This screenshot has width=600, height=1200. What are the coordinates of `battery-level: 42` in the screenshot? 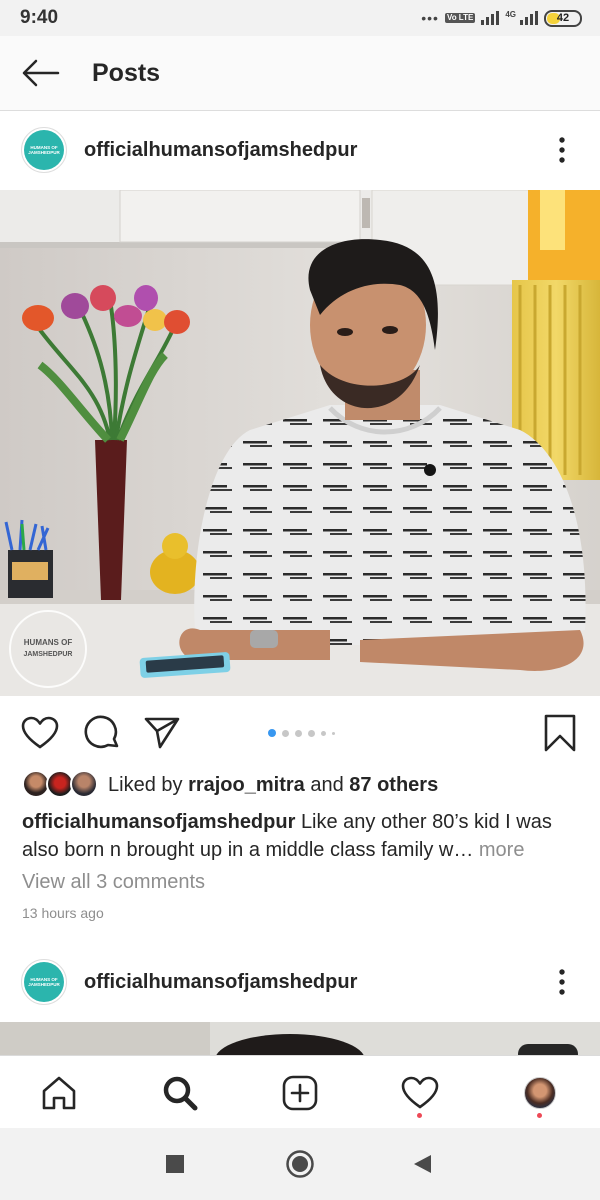 It's located at (563, 18).